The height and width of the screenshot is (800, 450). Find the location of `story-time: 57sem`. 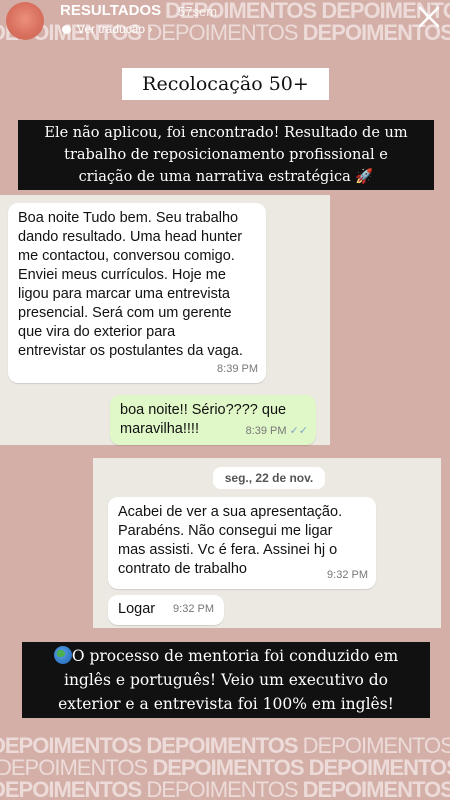

story-time: 57sem is located at coordinates (198, 11).